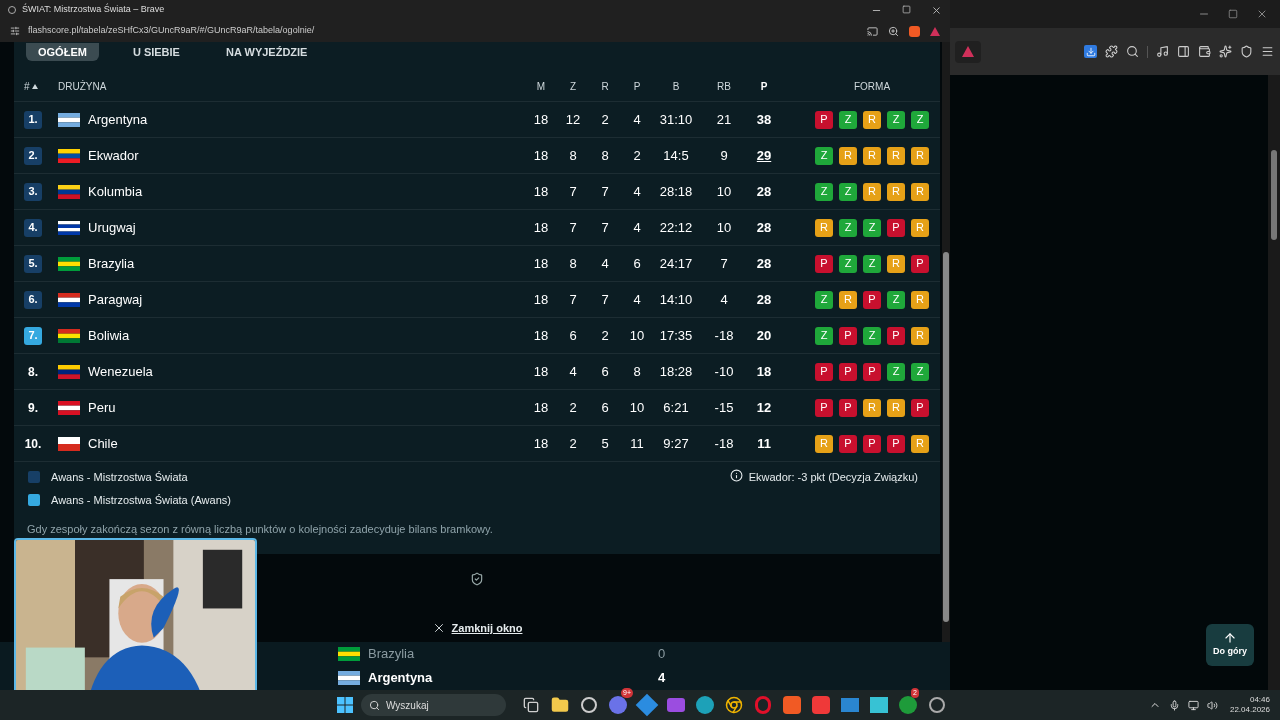 The width and height of the screenshot is (1280, 720). I want to click on column-header: RB, so click(724, 86).